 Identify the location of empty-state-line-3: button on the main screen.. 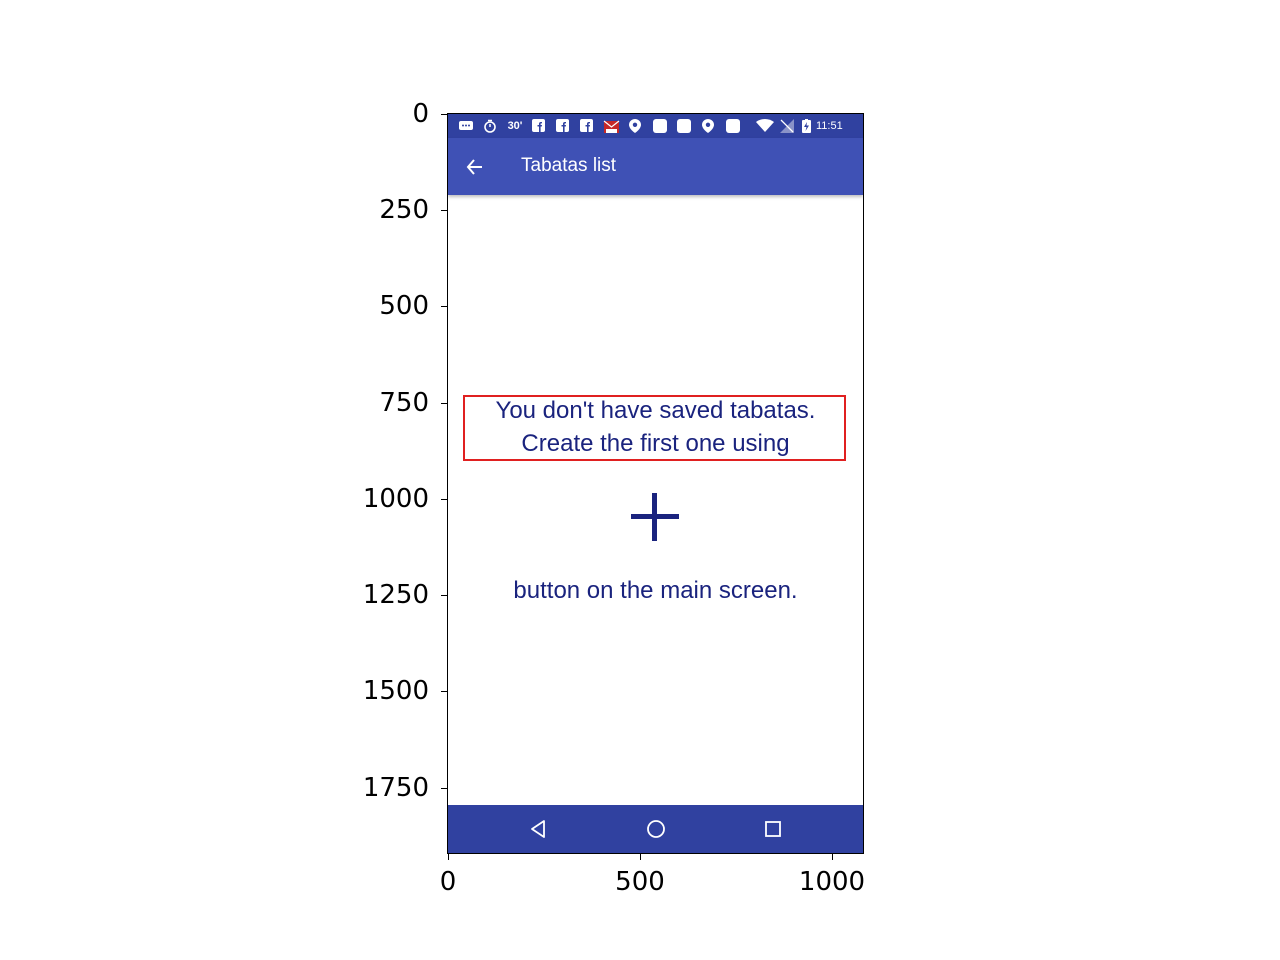
(655, 590).